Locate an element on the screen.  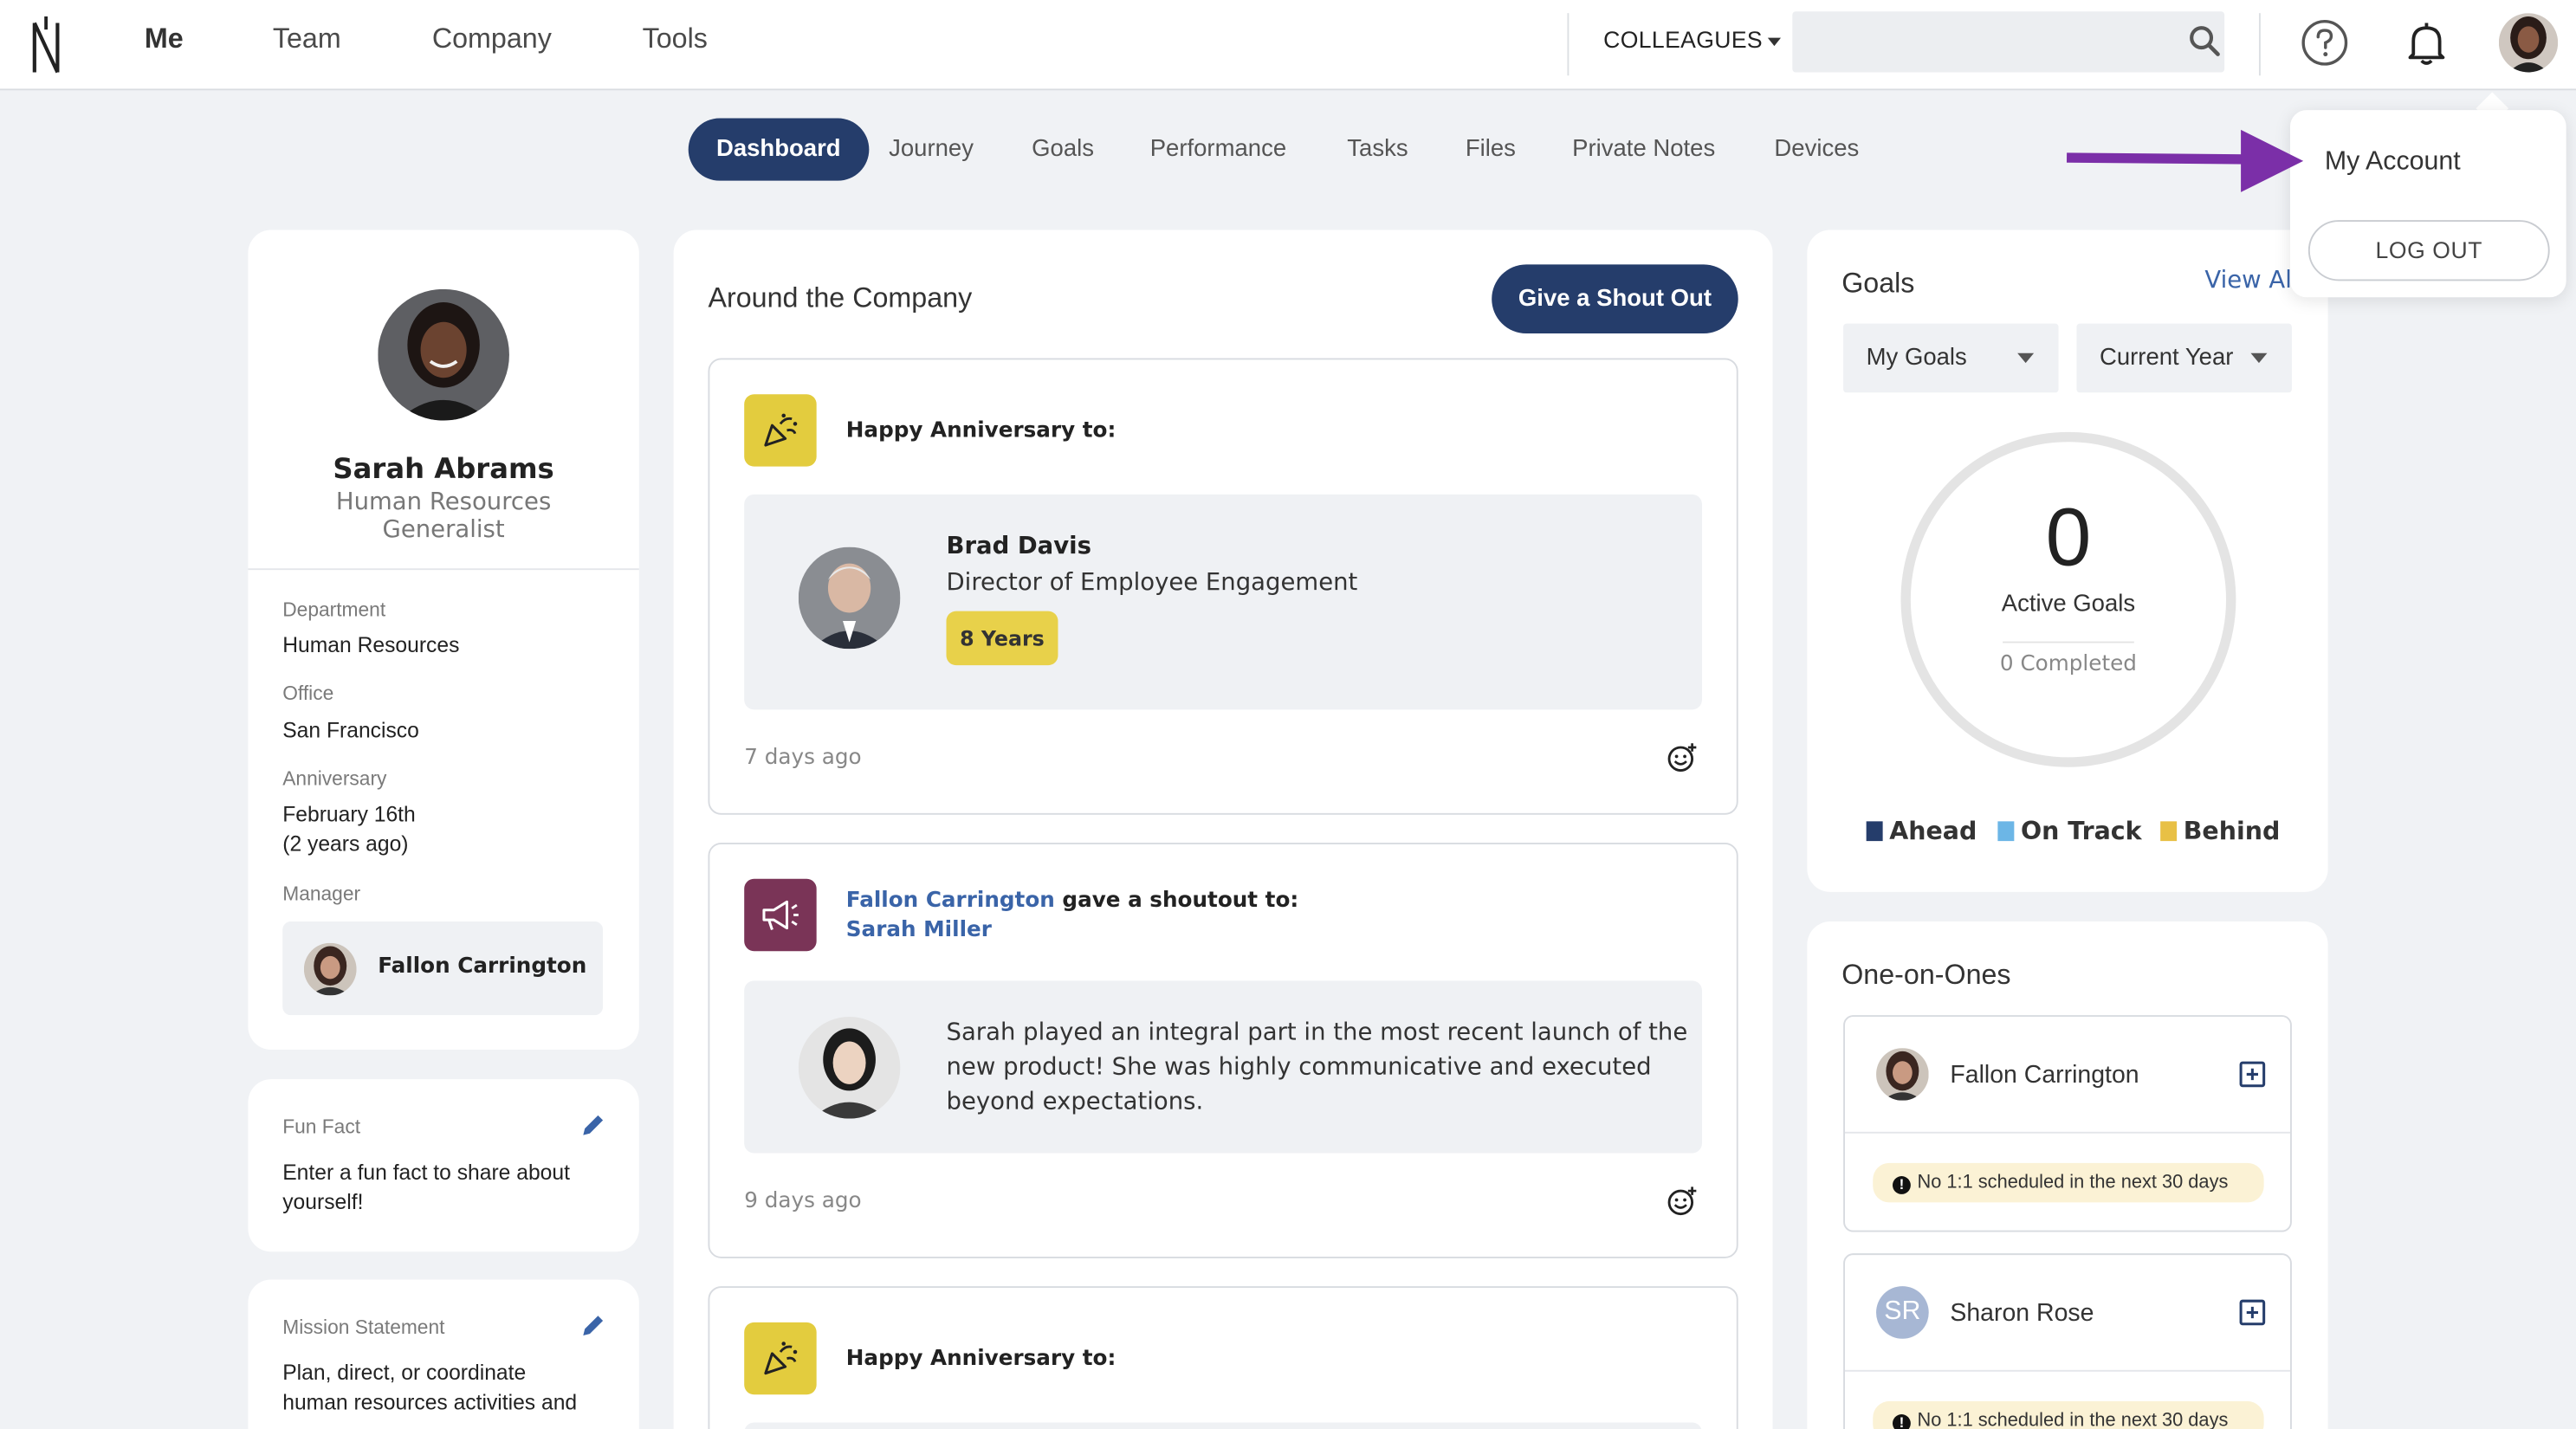
anniversary-details is located at coordinates (1223, 1426).